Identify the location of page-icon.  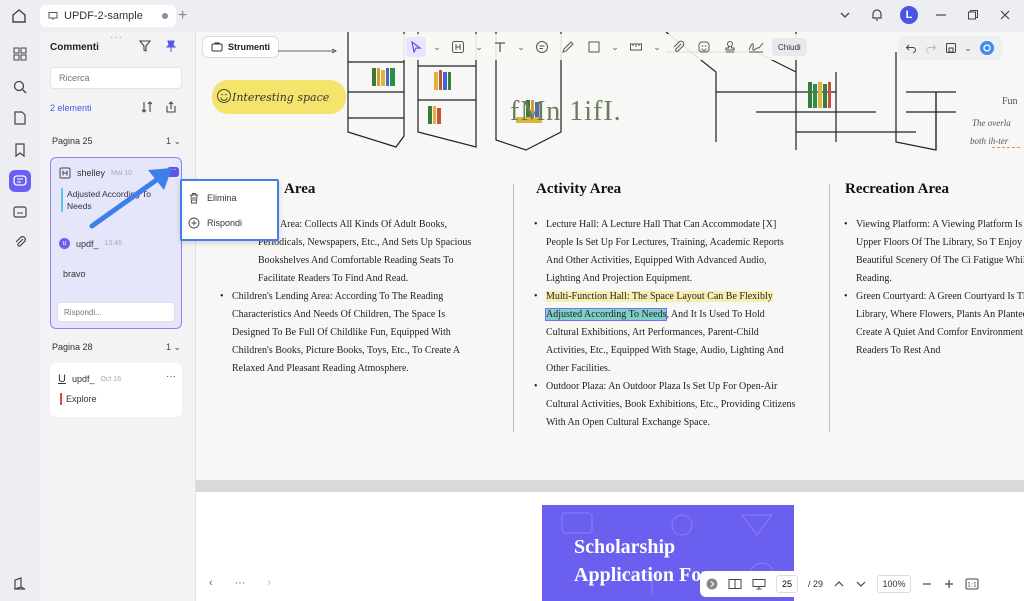
(20, 118).